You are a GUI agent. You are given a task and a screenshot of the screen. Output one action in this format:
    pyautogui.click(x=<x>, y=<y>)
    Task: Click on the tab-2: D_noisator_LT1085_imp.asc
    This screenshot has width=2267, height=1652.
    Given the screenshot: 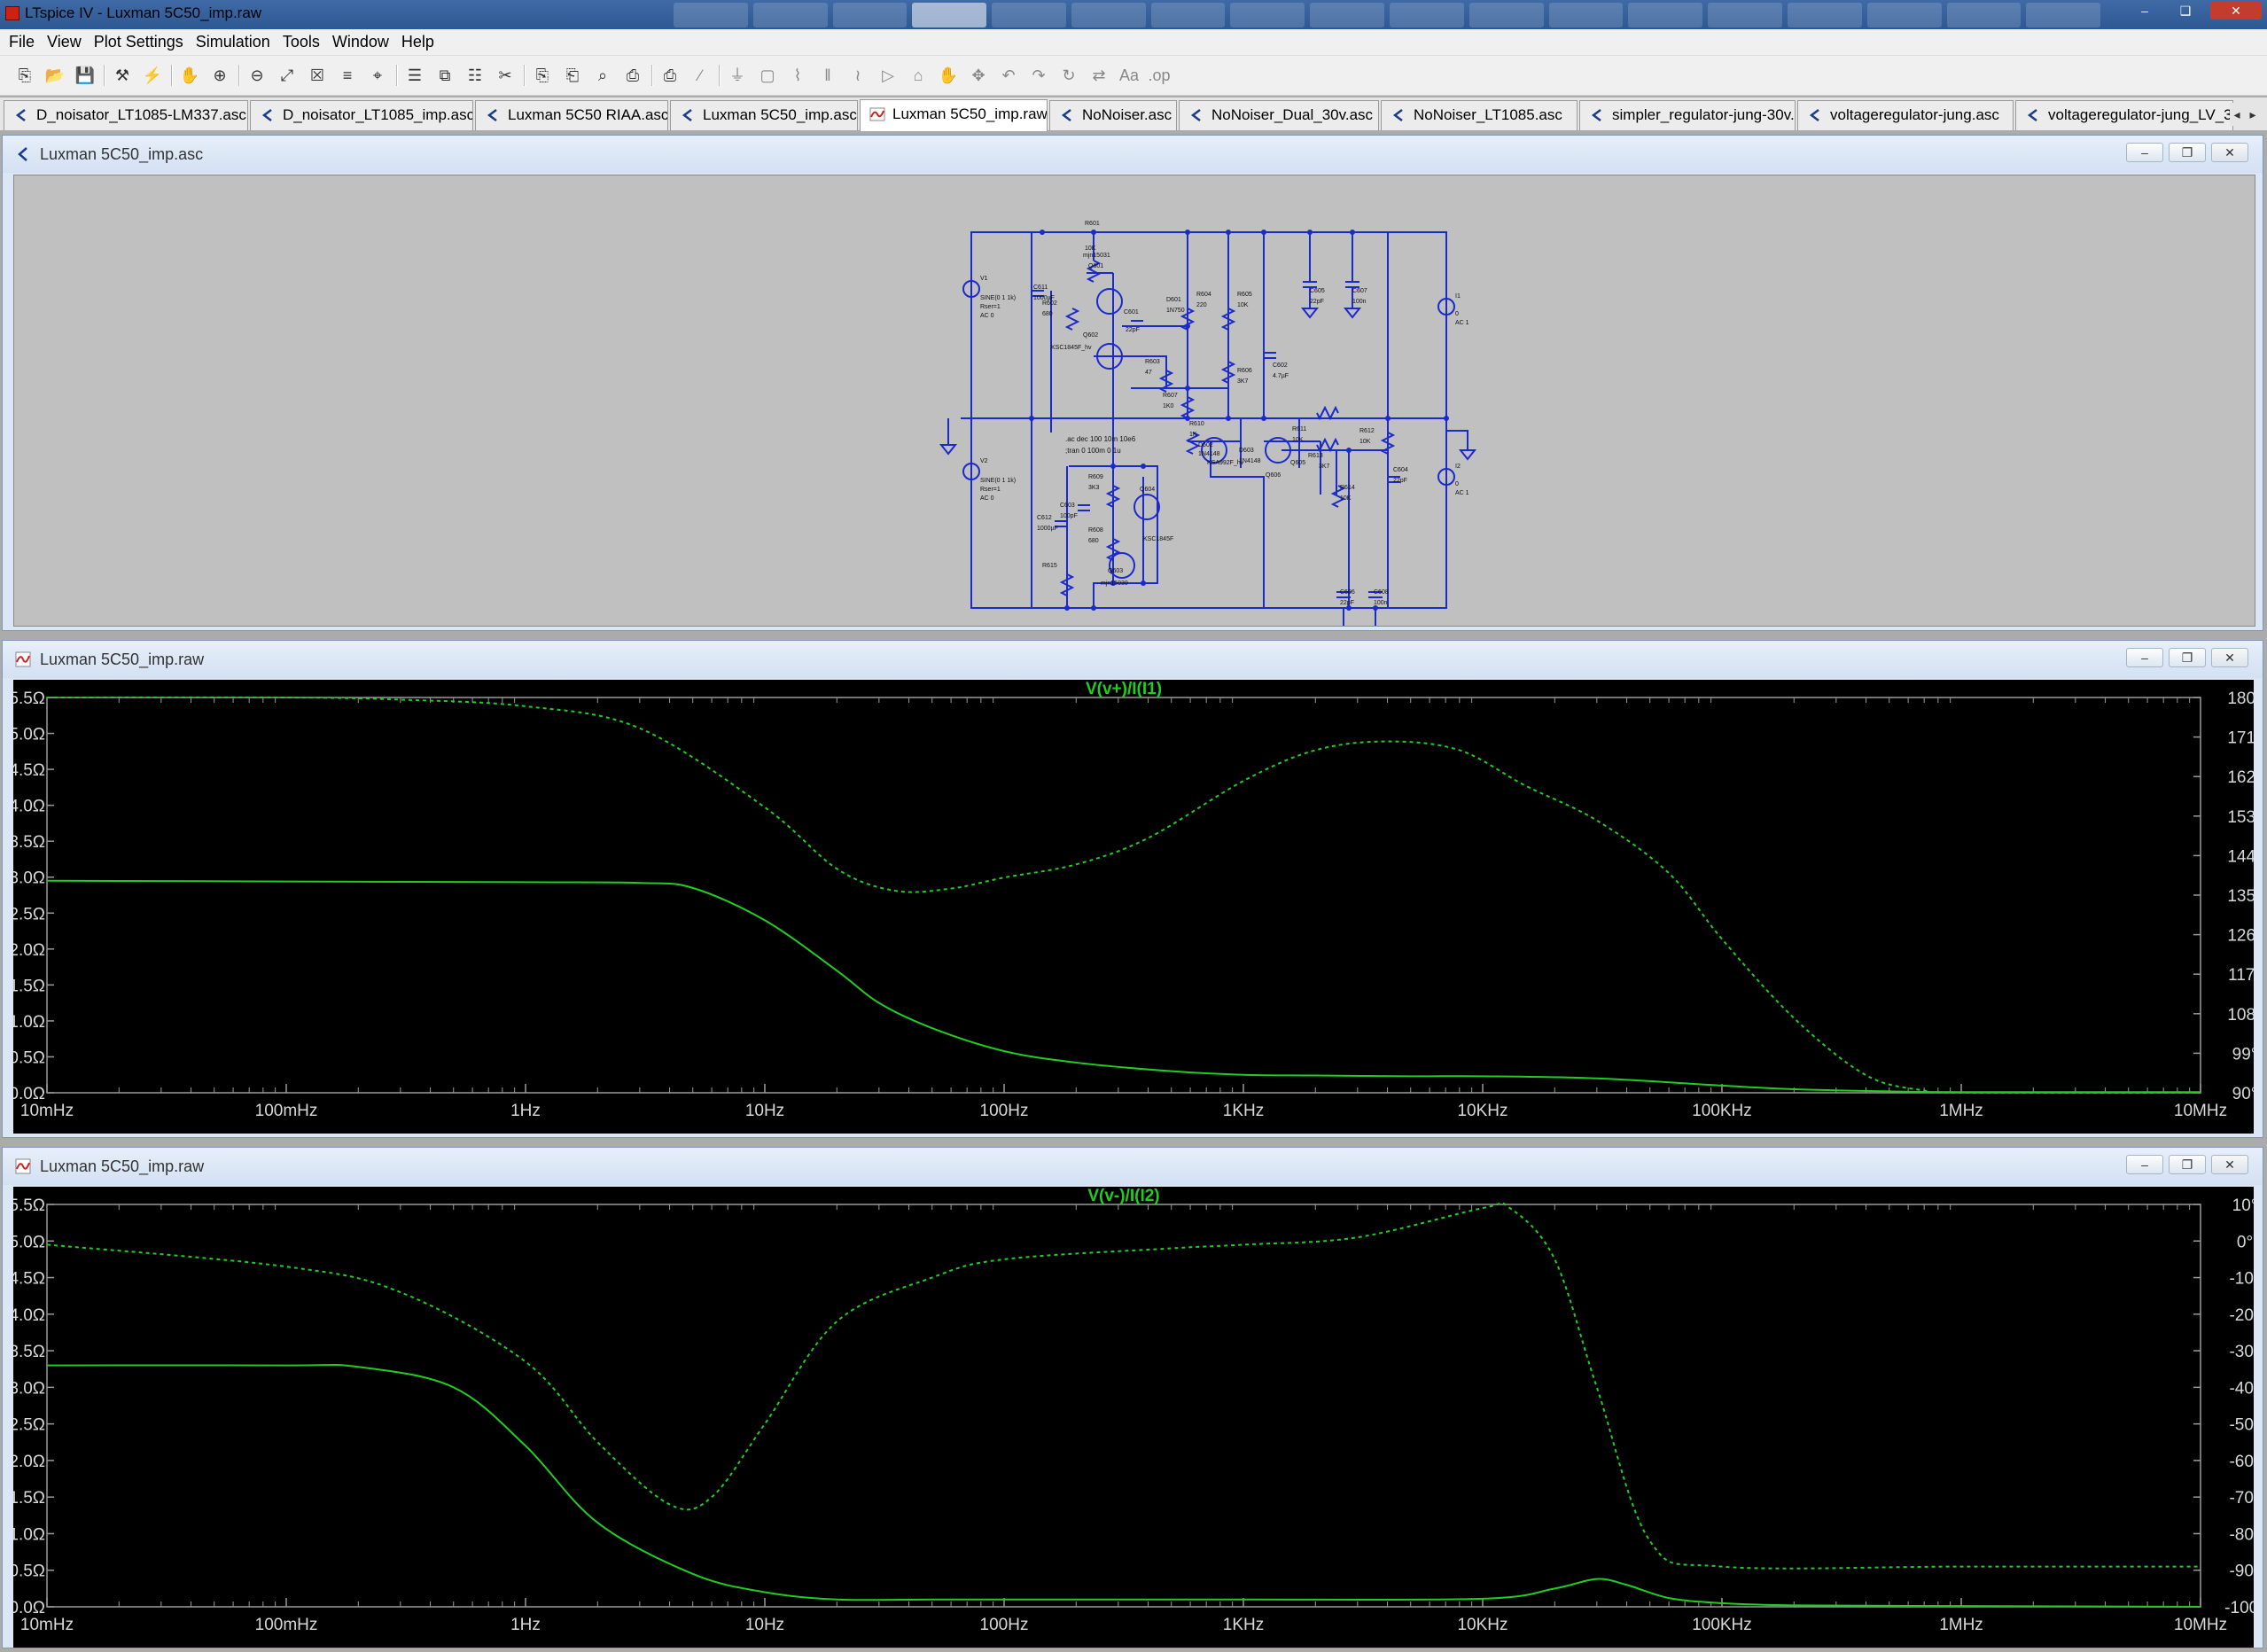 What is the action you would take?
    pyautogui.click(x=361, y=115)
    